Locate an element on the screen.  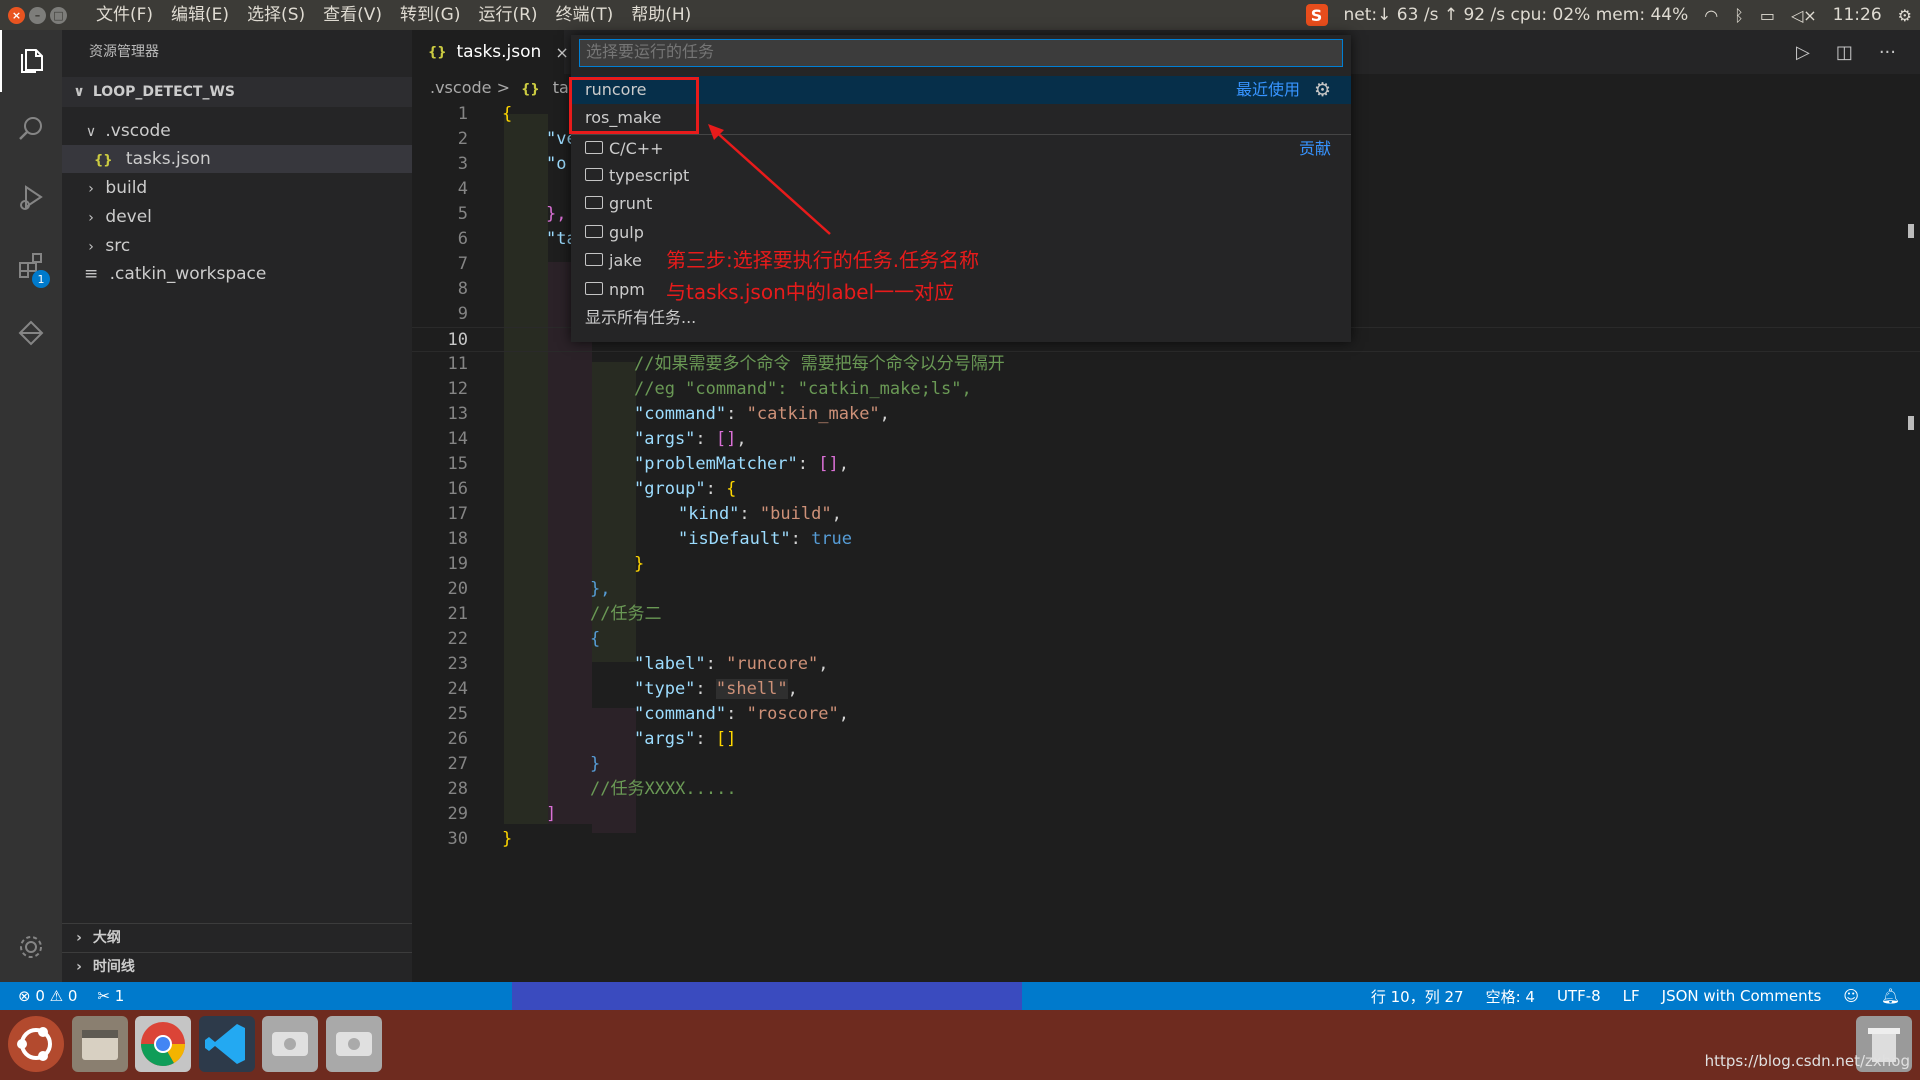
cursor-position: 行 10，列 27 is located at coordinates (1417, 996).